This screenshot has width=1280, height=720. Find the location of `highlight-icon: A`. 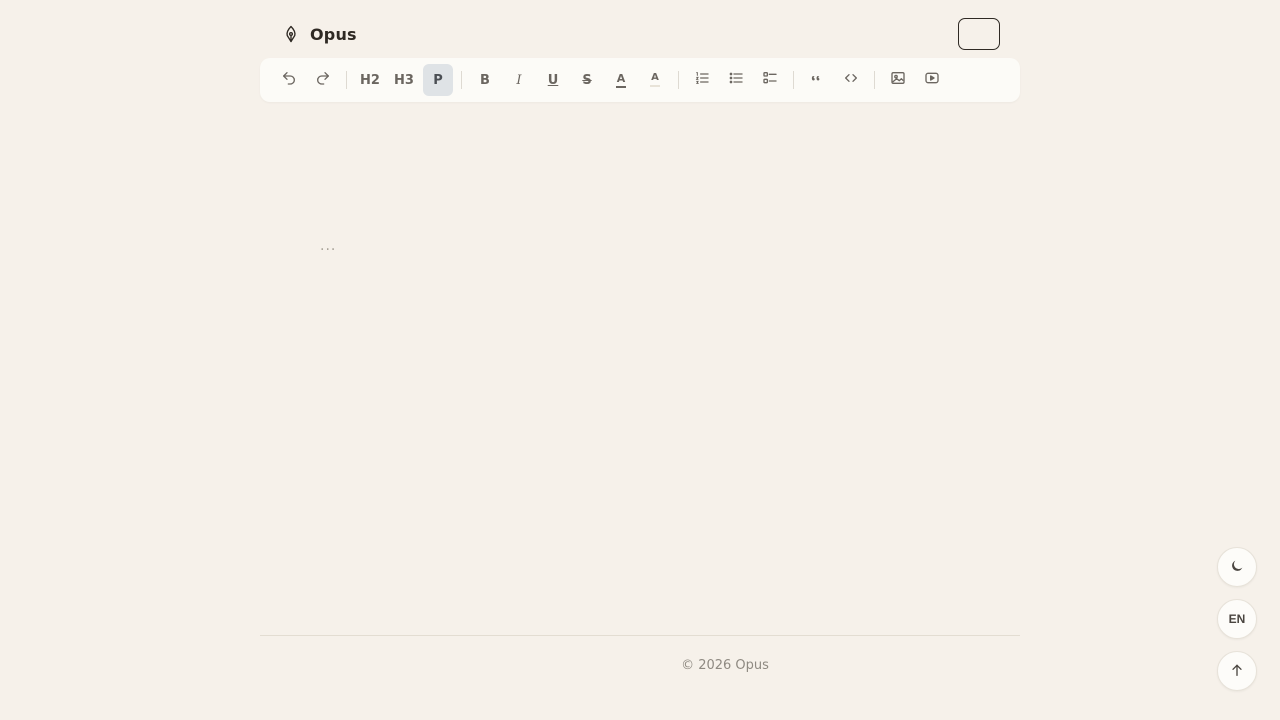

highlight-icon: A is located at coordinates (655, 80).